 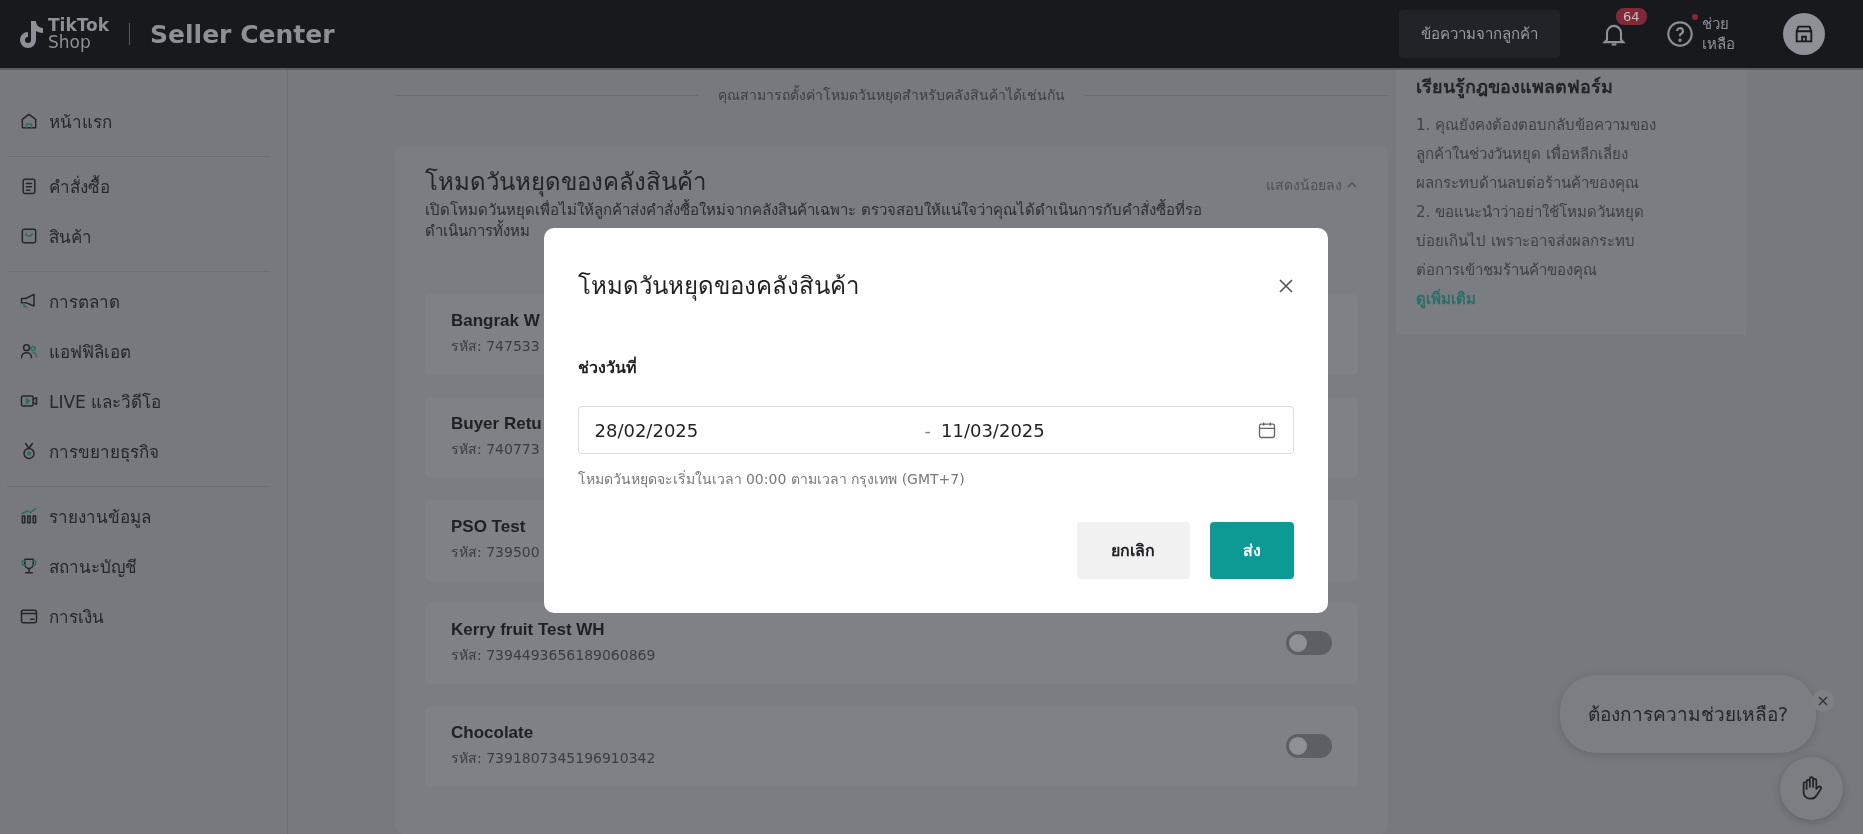 What do you see at coordinates (1688, 714) in the screenshot?
I see `help-bubble: ต้องการความช่วยเหลือ?` at bounding box center [1688, 714].